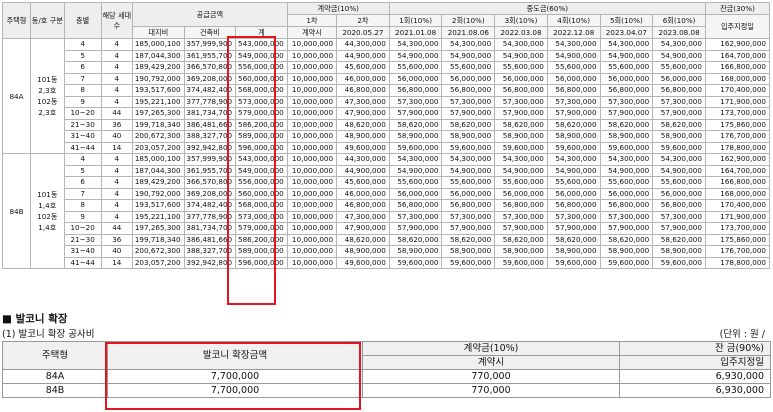  Describe the element at coordinates (363, 67) in the screenshot. I see `table-cell: 45,600,000` at that location.